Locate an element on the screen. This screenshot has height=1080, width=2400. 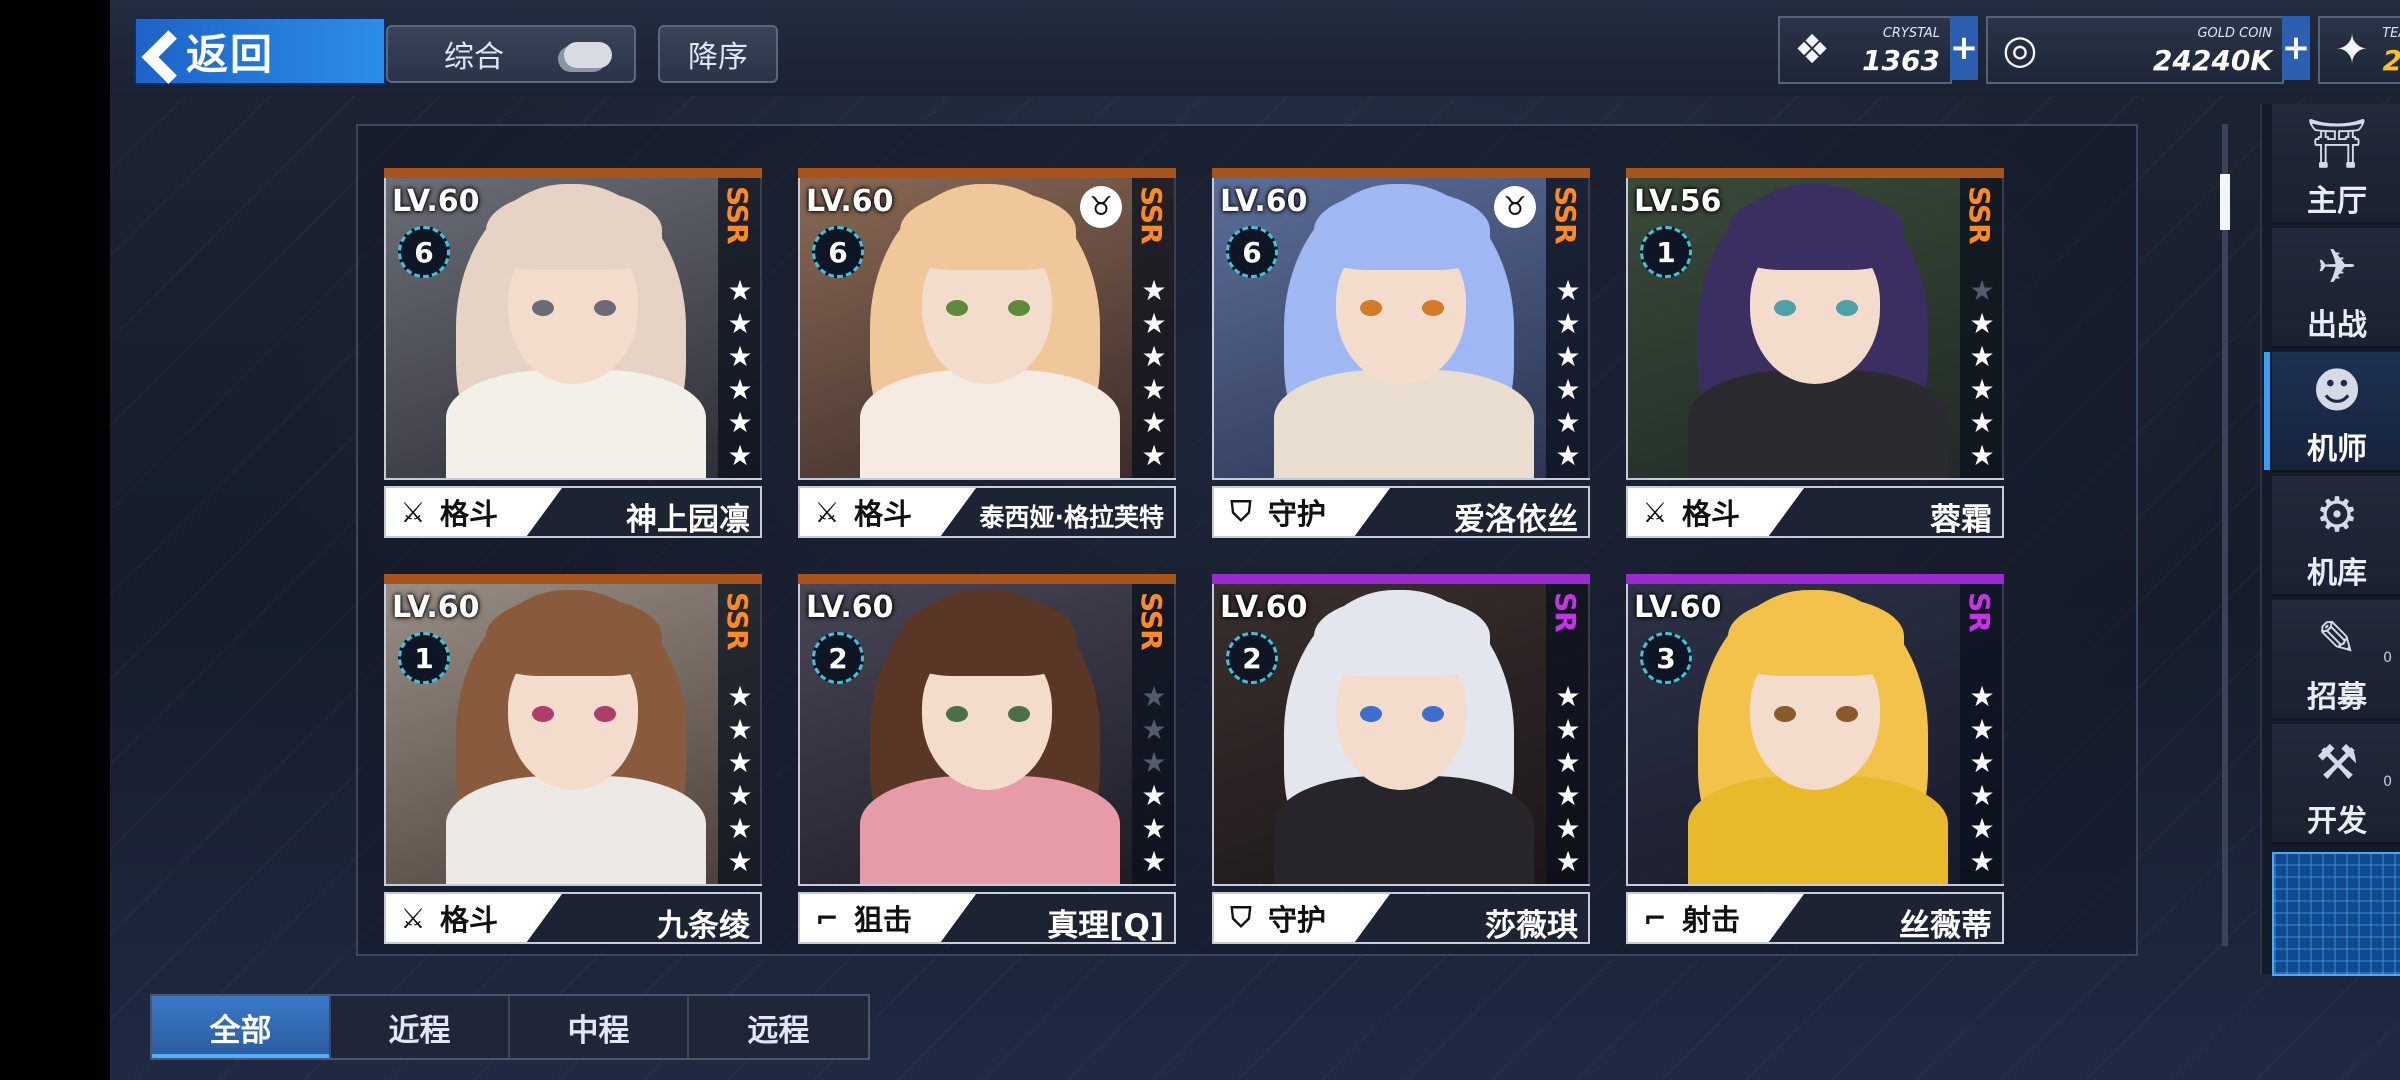
add-gold-button: + is located at coordinates (2296, 48).